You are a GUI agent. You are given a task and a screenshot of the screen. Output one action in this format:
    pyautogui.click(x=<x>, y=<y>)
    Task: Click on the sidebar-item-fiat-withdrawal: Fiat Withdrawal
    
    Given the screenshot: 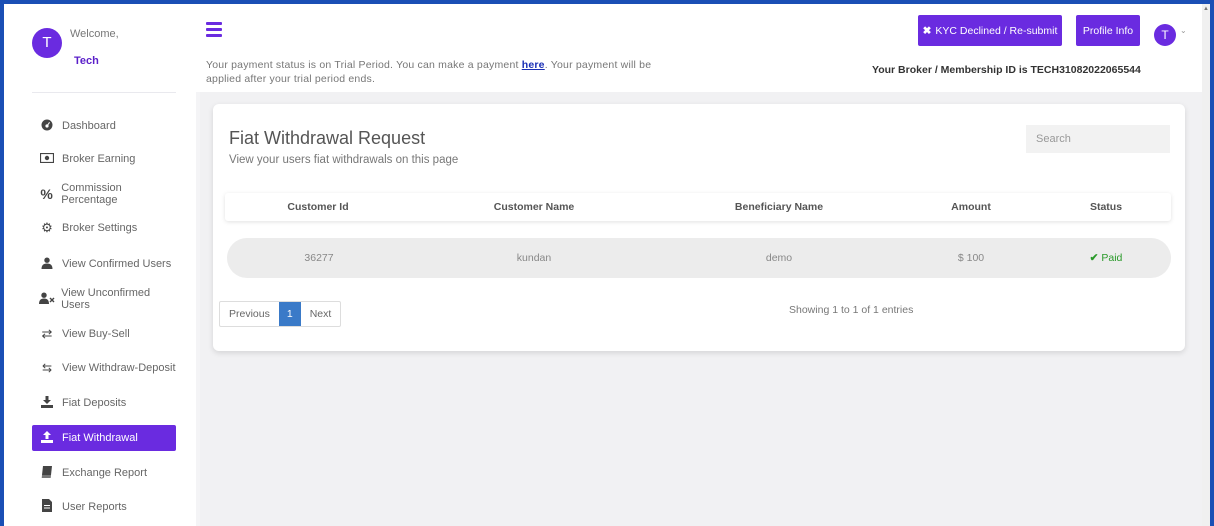 What is the action you would take?
    pyautogui.click(x=104, y=438)
    